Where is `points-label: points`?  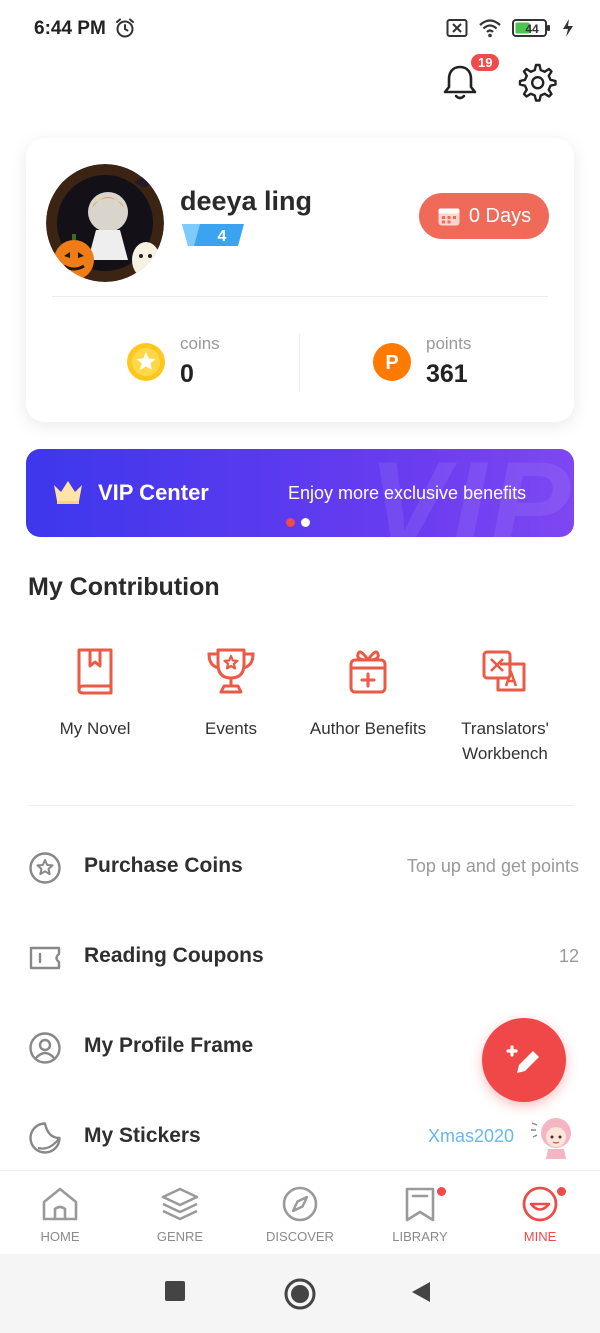 points-label: points is located at coordinates (449, 343).